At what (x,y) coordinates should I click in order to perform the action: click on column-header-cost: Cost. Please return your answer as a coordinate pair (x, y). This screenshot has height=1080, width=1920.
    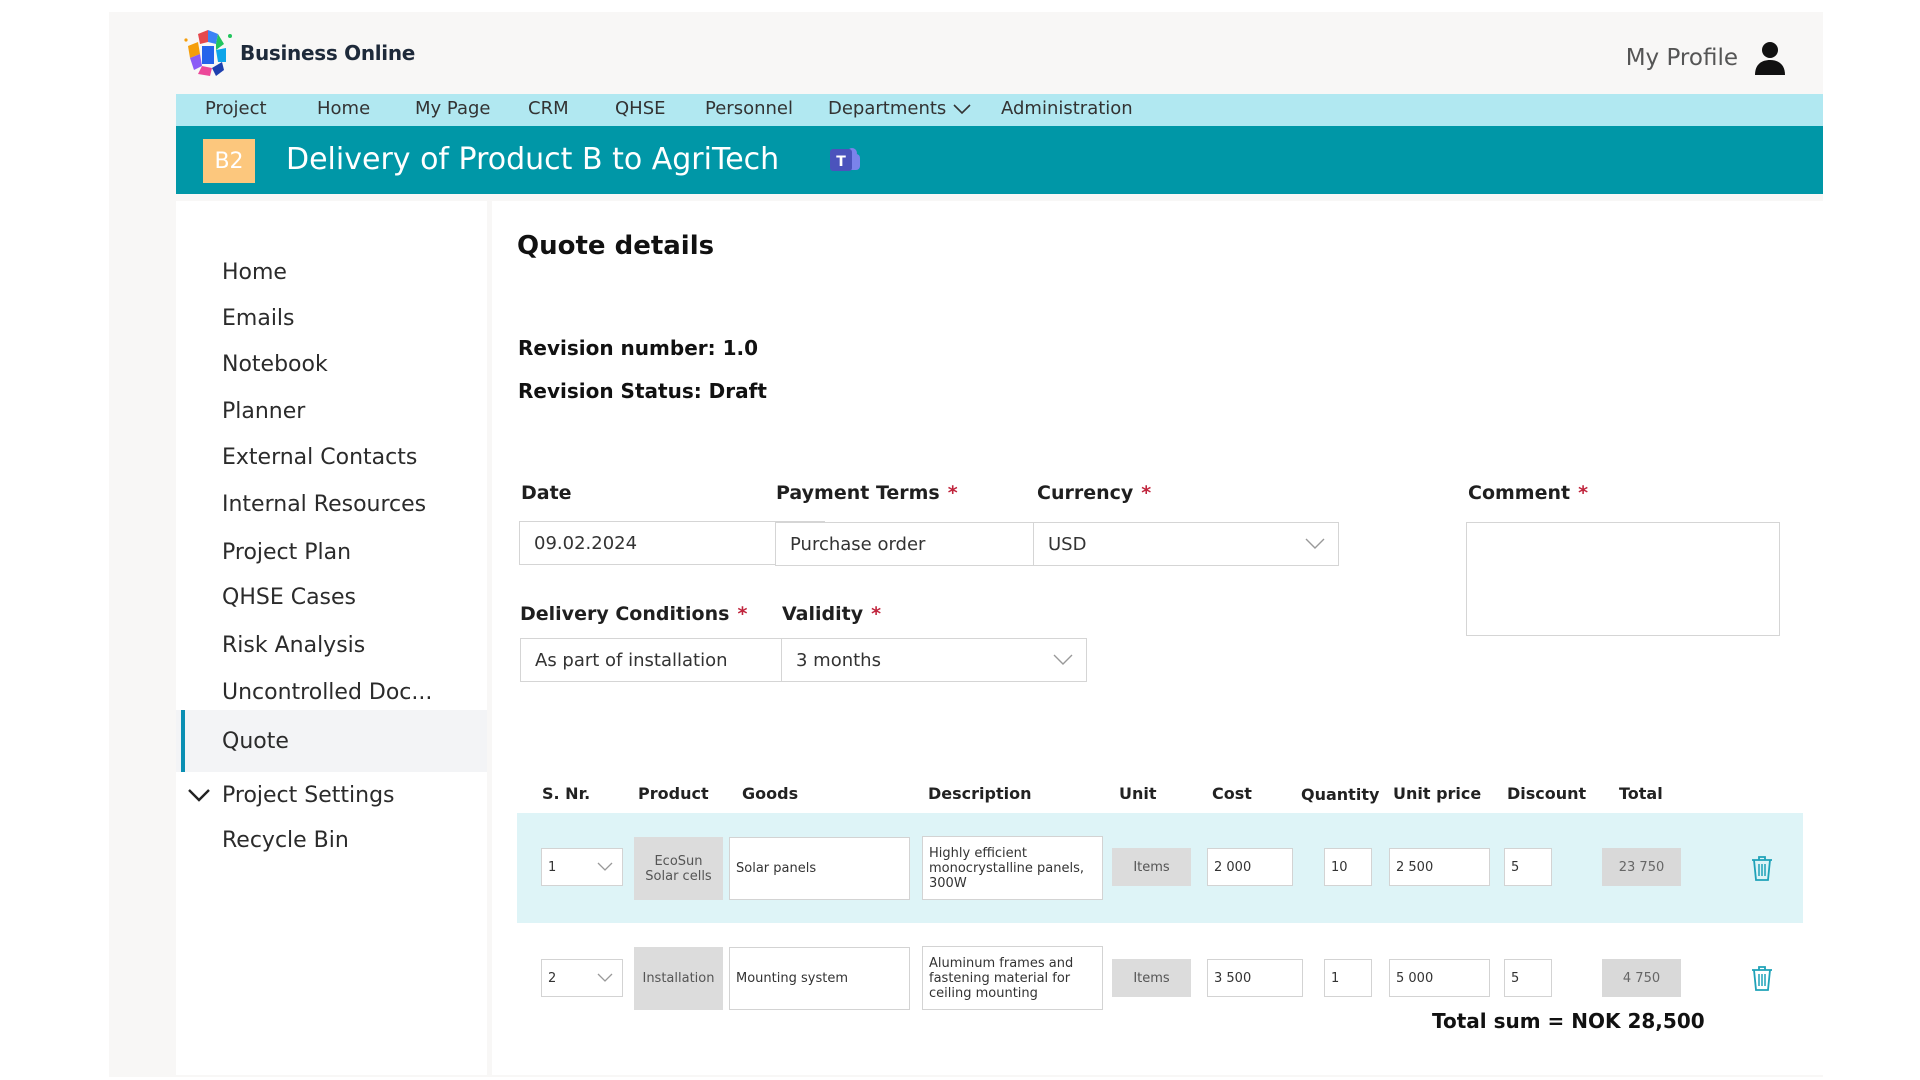
    Looking at the image, I should click on (1232, 793).